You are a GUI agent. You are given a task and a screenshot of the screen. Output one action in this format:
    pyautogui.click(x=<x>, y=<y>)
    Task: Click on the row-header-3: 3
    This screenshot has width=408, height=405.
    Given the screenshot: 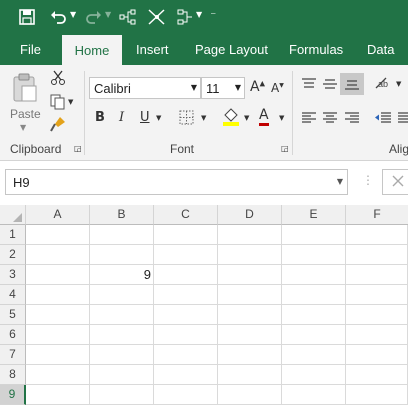 What is the action you would take?
    pyautogui.click(x=13, y=275)
    